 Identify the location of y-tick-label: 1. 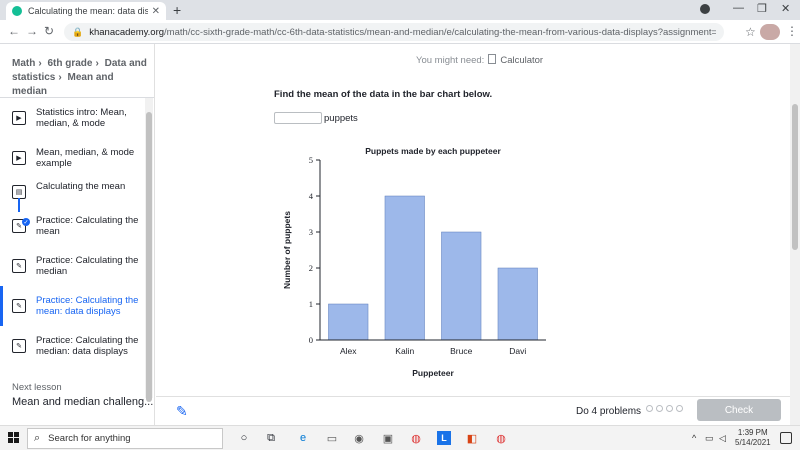
(311, 304).